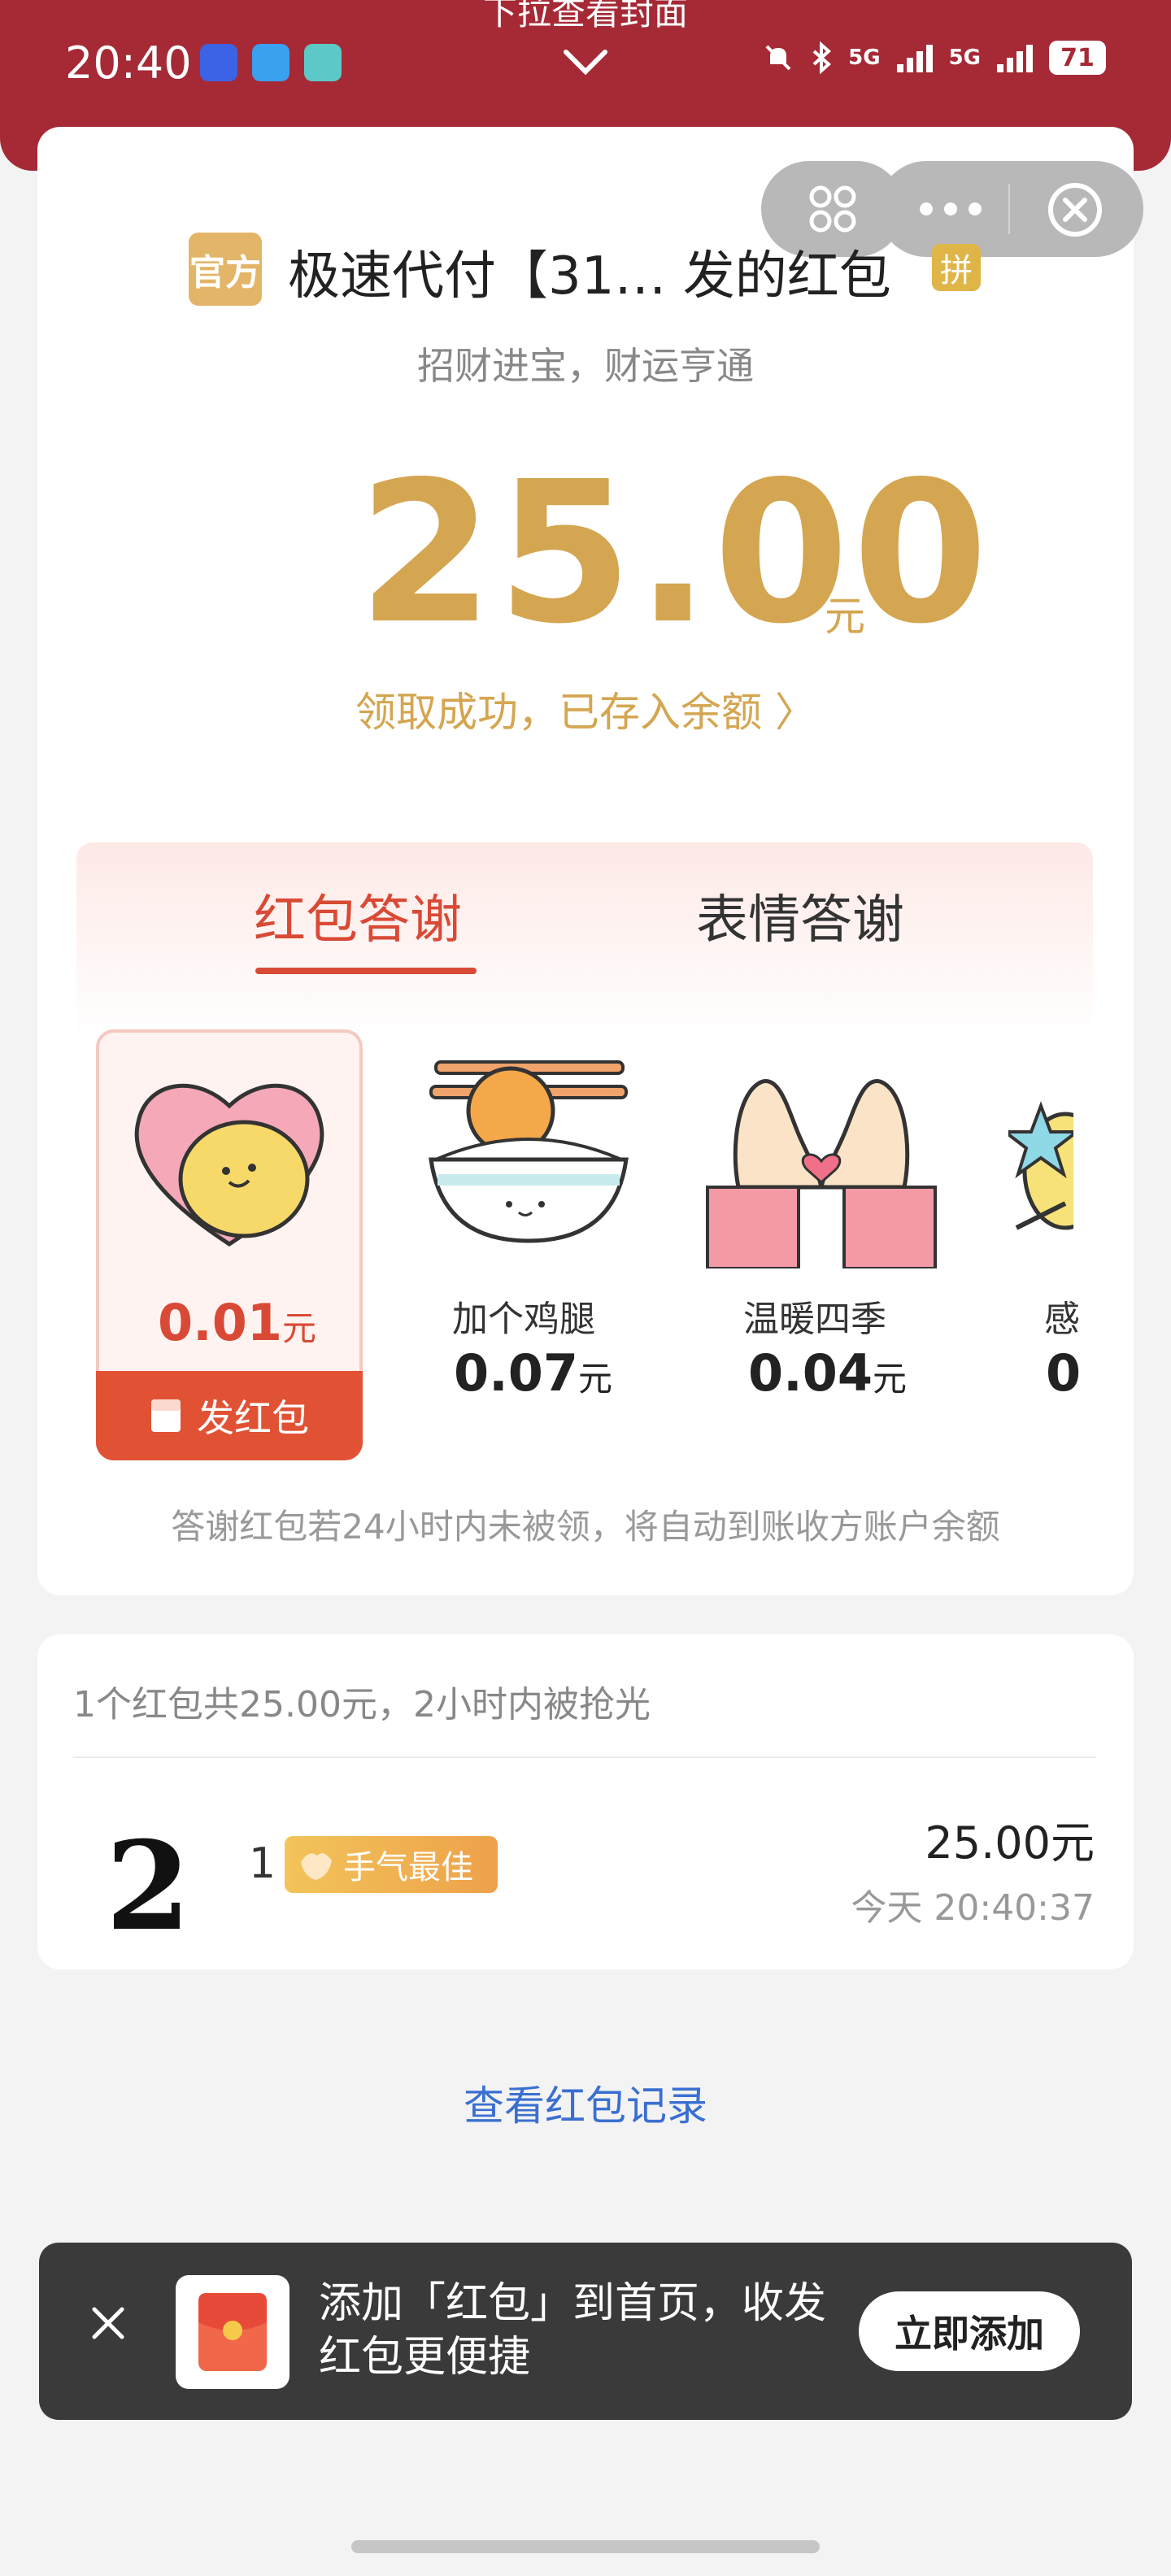 This screenshot has height=2576, width=1171. I want to click on tab-redpacket-thanks: 红包答谢, so click(358, 915).